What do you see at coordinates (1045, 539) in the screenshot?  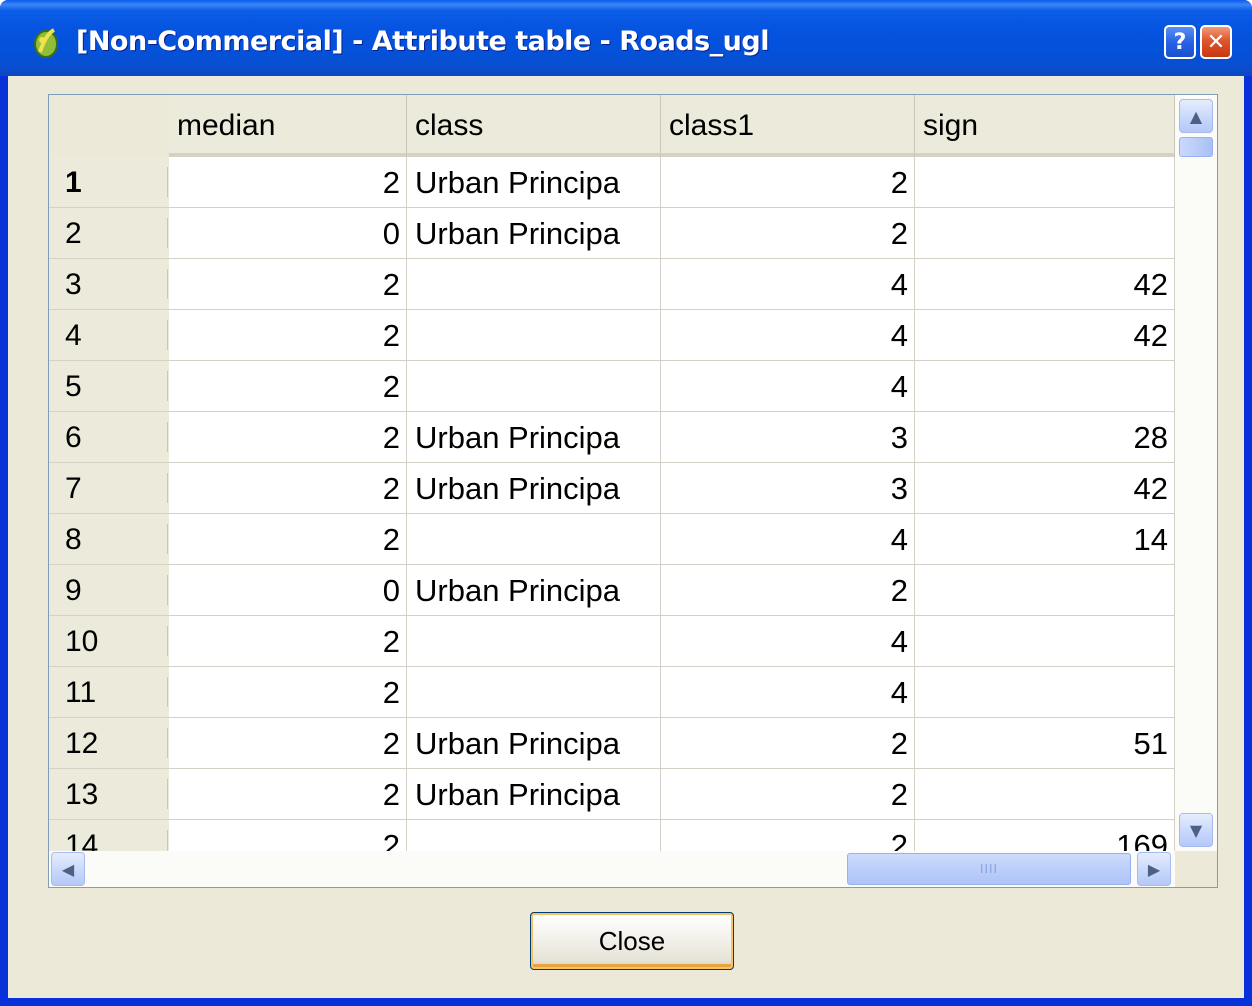 I see `table-cell-sign: 14` at bounding box center [1045, 539].